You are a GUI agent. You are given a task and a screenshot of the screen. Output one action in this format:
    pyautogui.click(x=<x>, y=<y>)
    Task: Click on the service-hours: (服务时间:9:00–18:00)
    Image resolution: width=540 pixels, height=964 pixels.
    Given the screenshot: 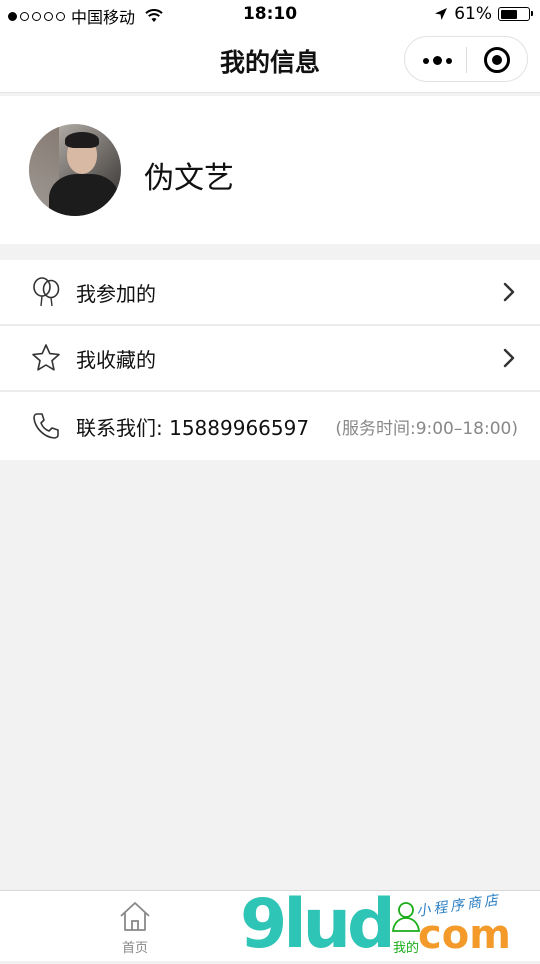 What is the action you would take?
    pyautogui.click(x=426, y=428)
    